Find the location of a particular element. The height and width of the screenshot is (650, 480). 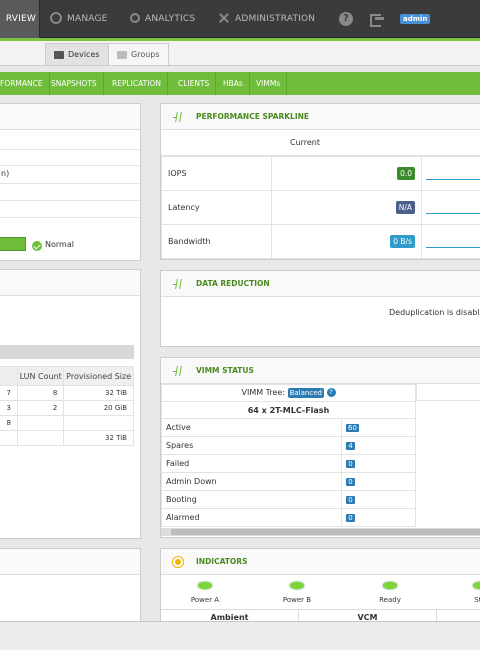

performance-table: IOPS 0.0 Latency N/A Bandwidth 0 B/s is located at coordinates (320, 207).